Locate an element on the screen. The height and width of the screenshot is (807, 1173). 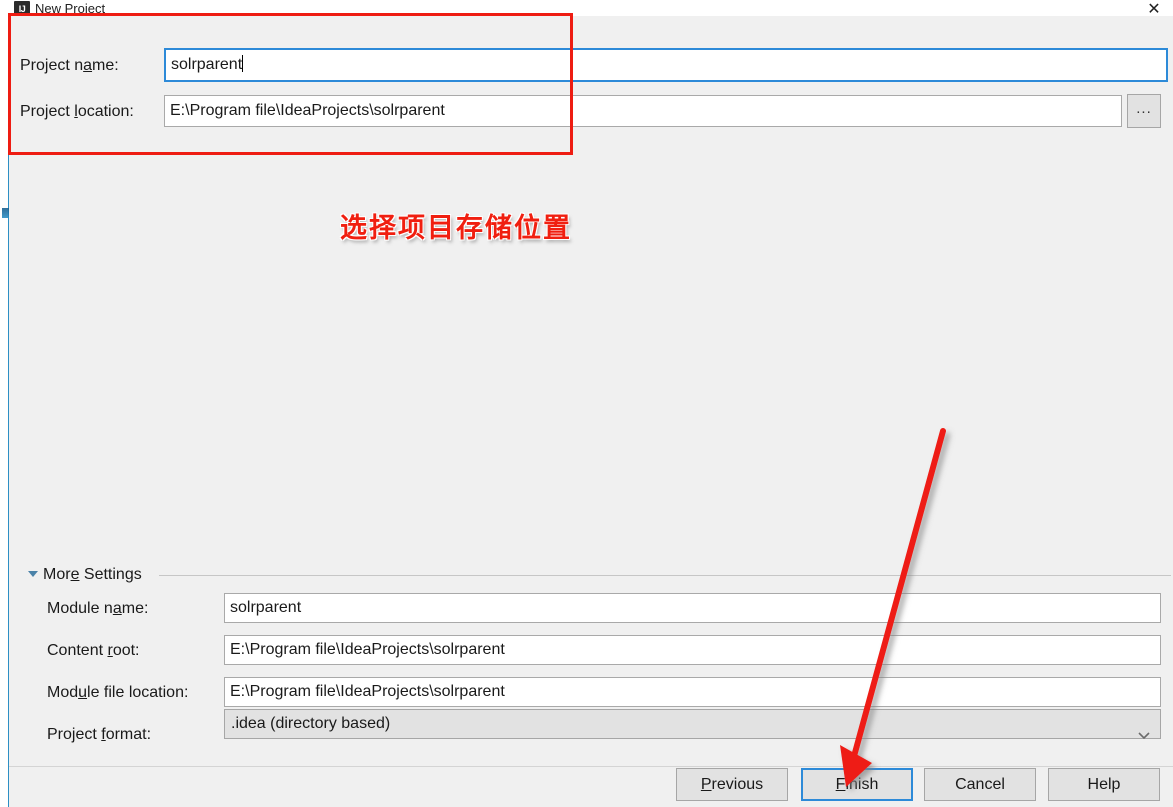
project-format-label-post: ormat: is located at coordinates (128, 734).